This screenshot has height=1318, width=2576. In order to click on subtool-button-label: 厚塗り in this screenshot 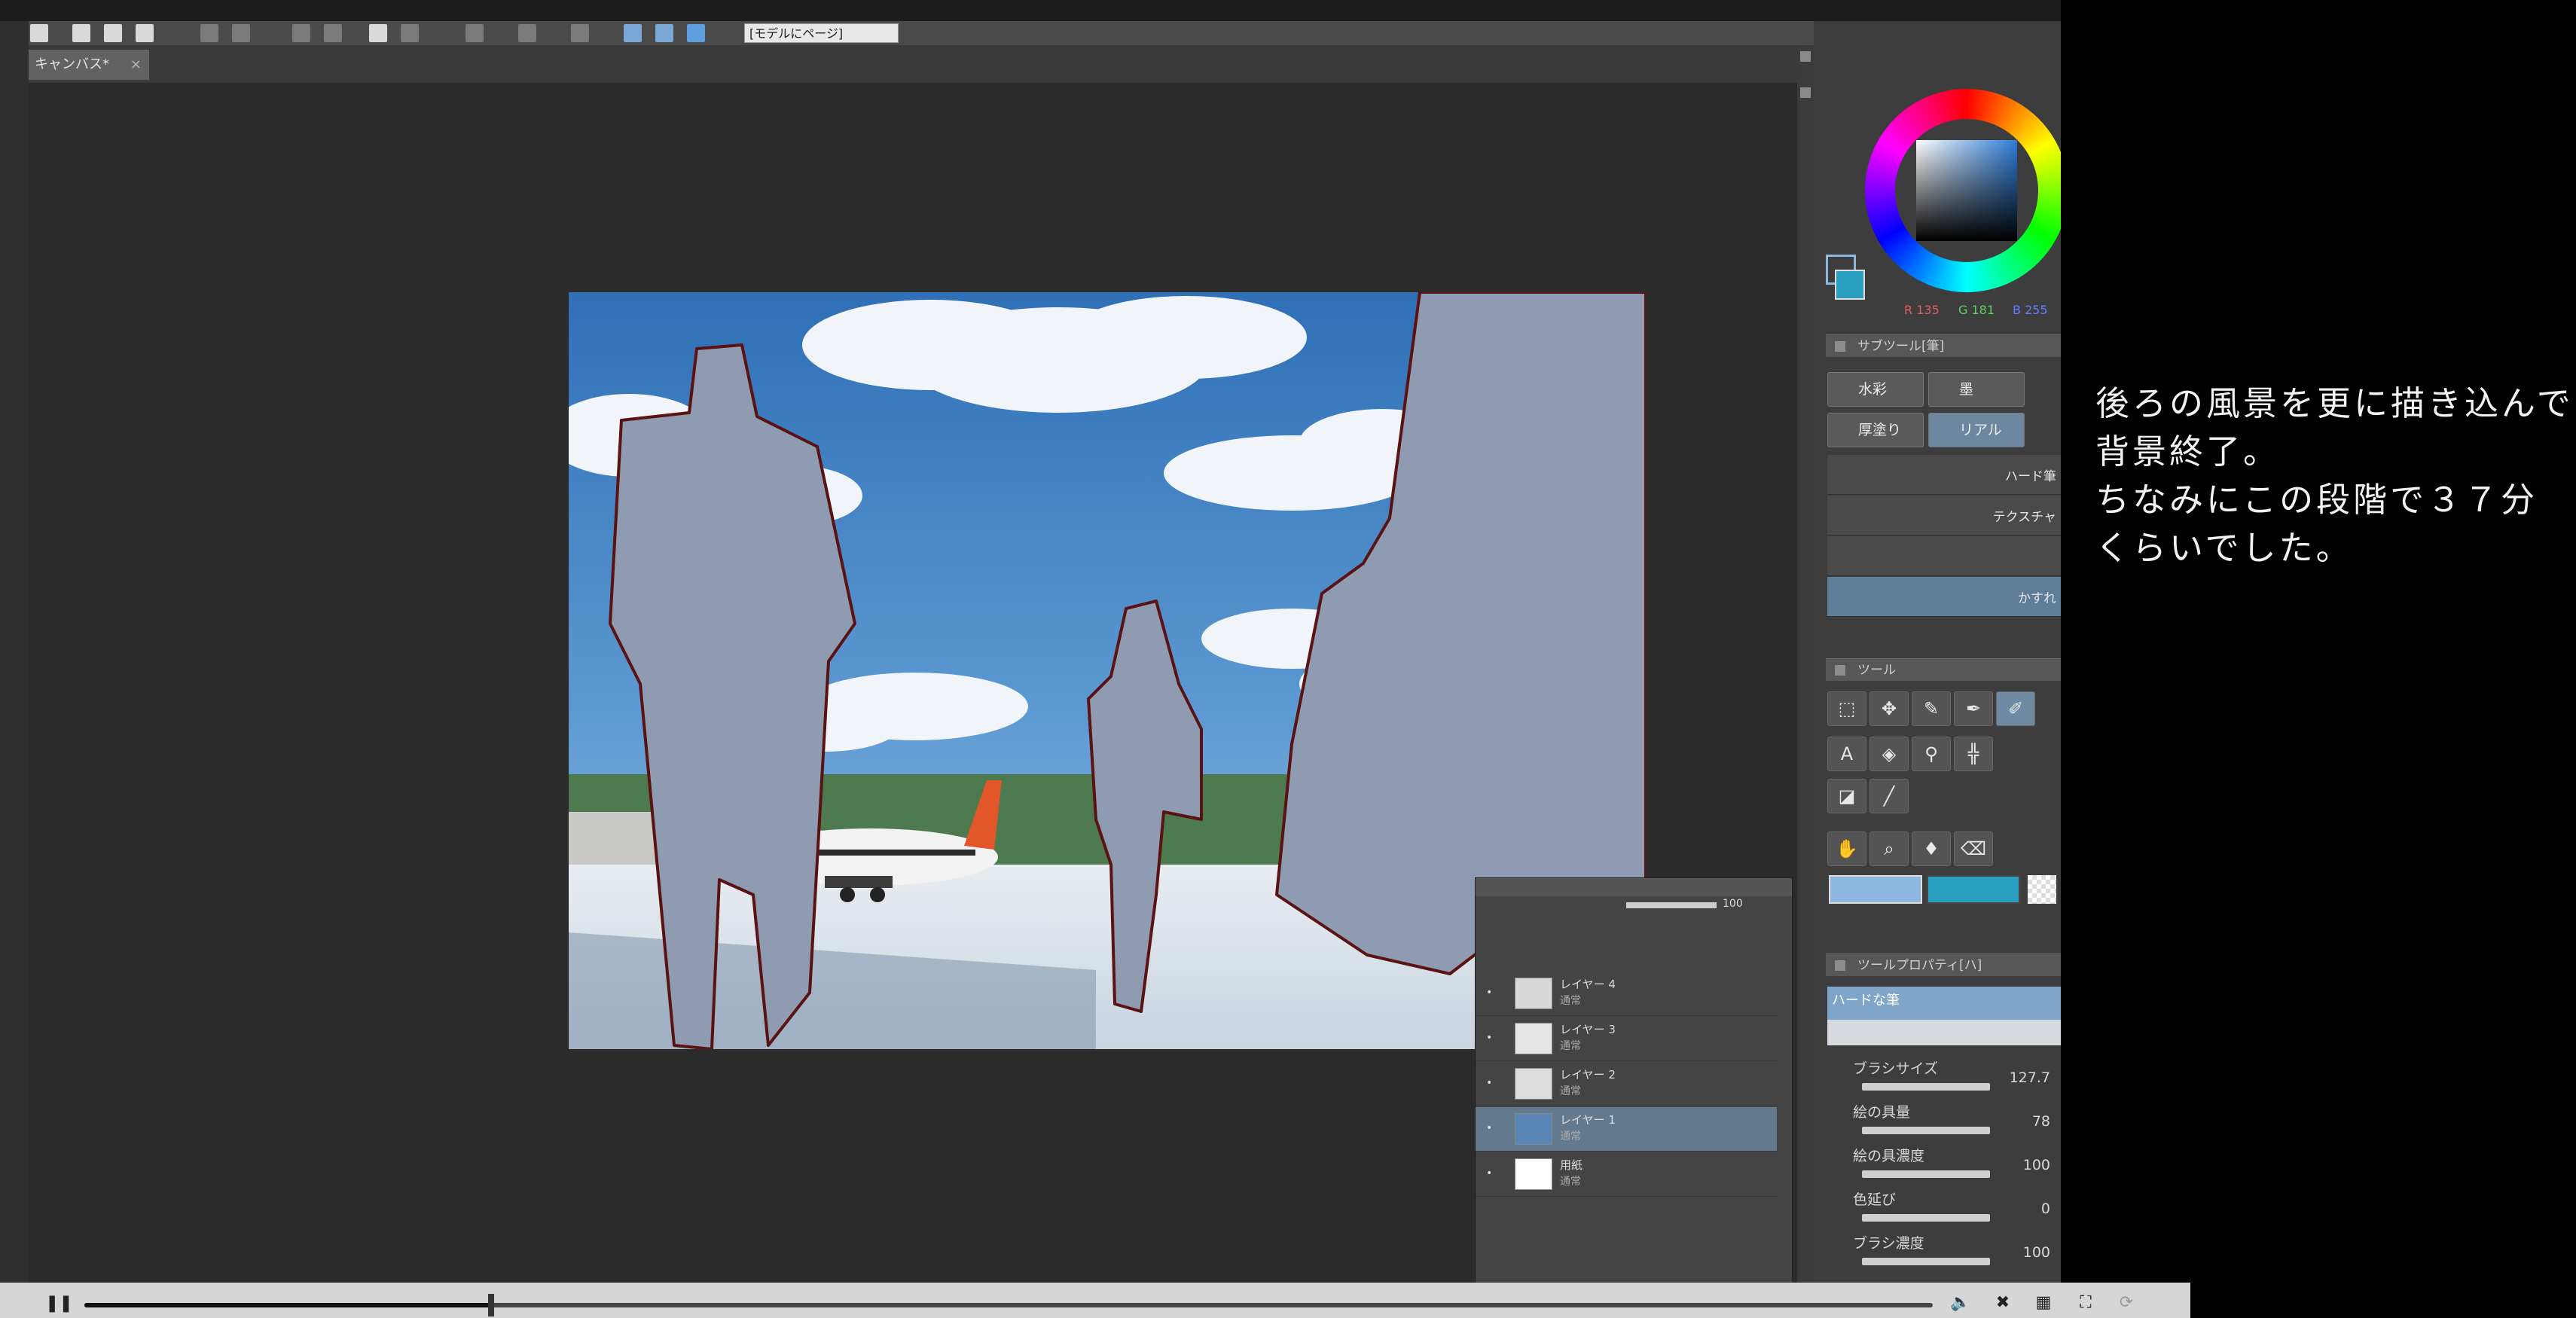, I will do `click(1880, 430)`.